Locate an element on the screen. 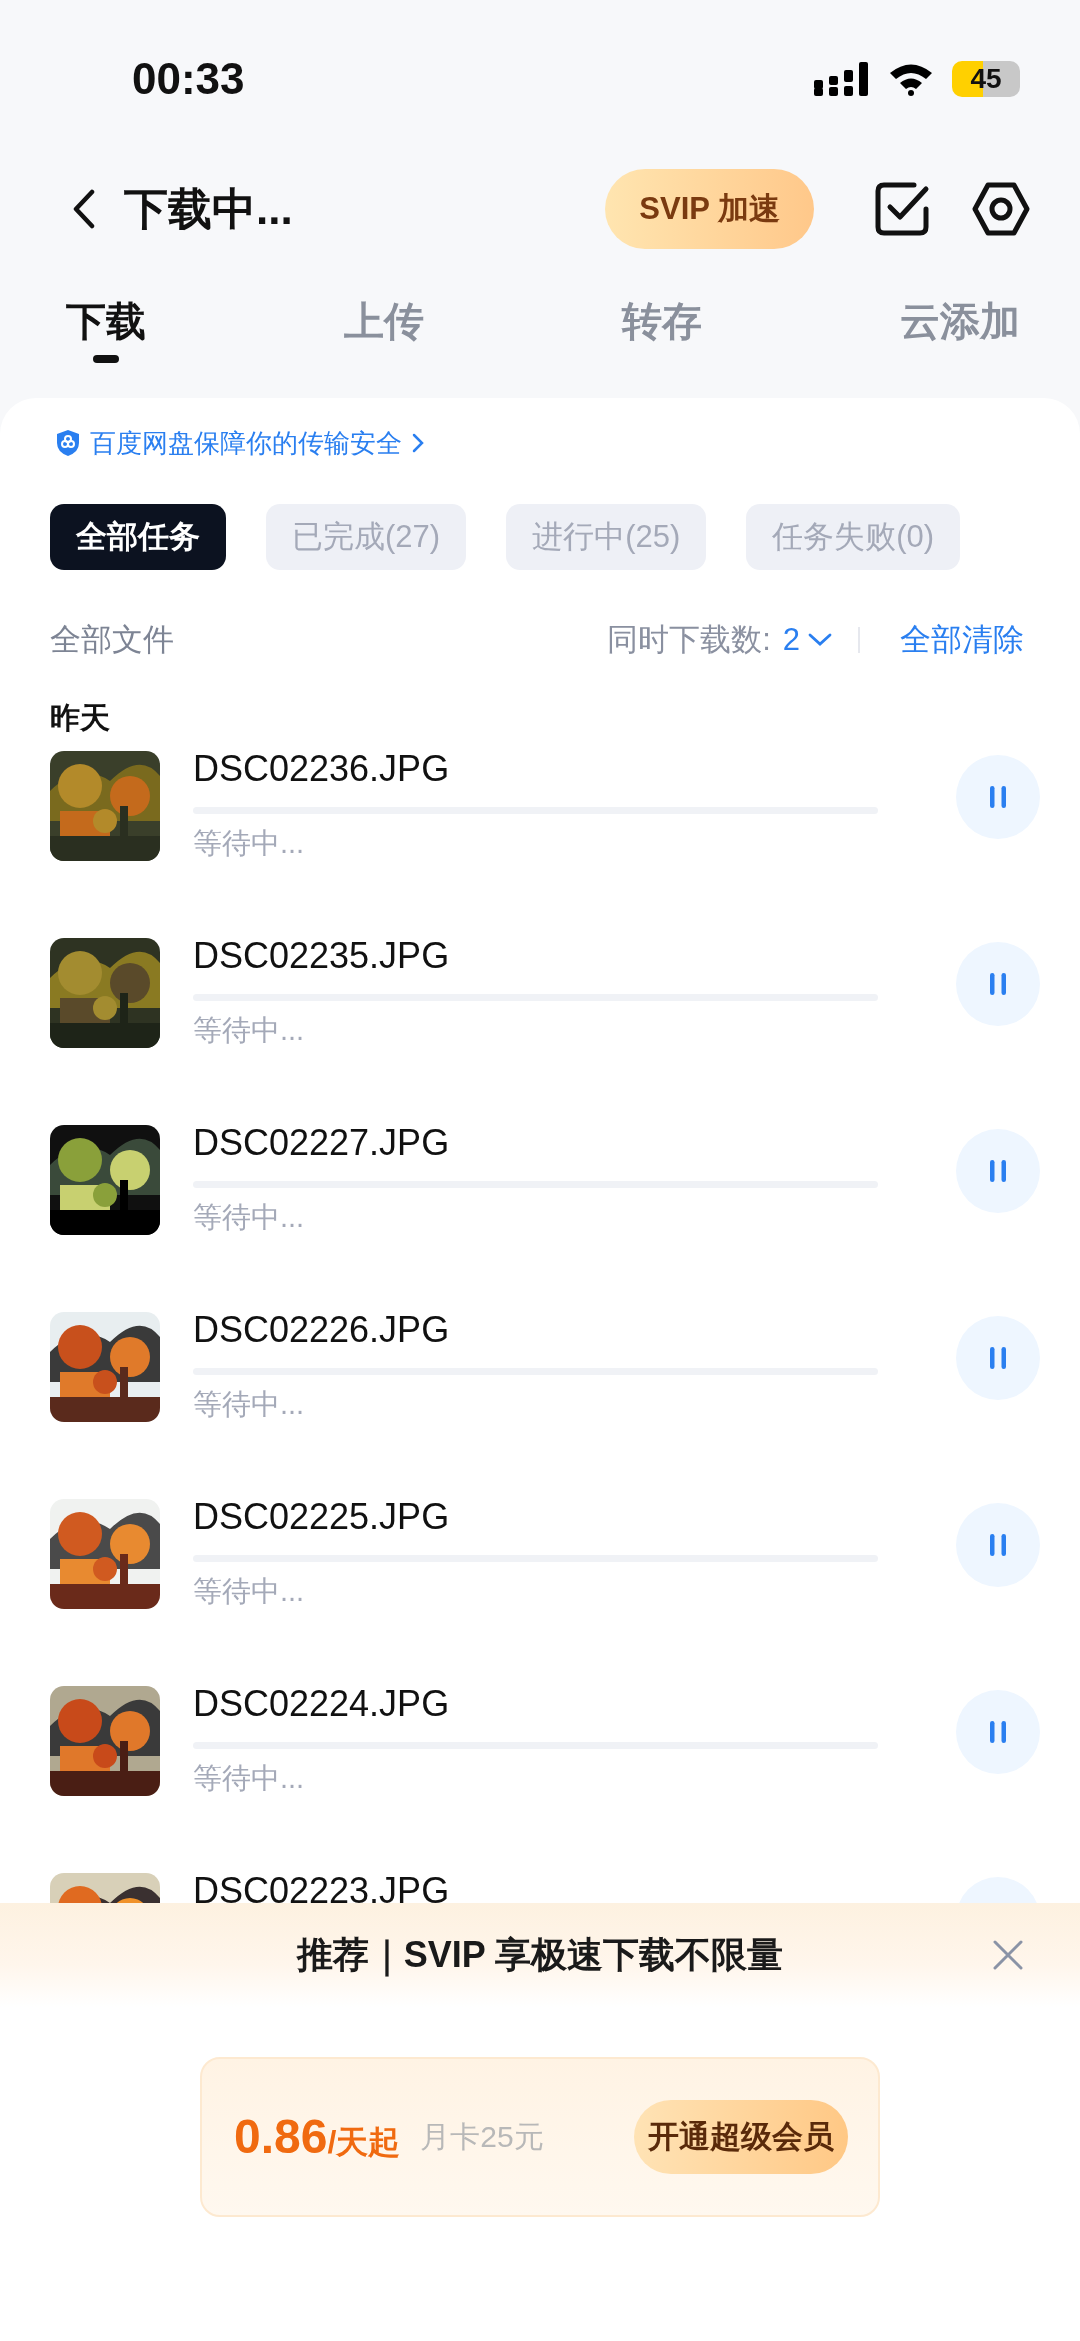  file-name: DSC02236.JPG is located at coordinates (322, 769).